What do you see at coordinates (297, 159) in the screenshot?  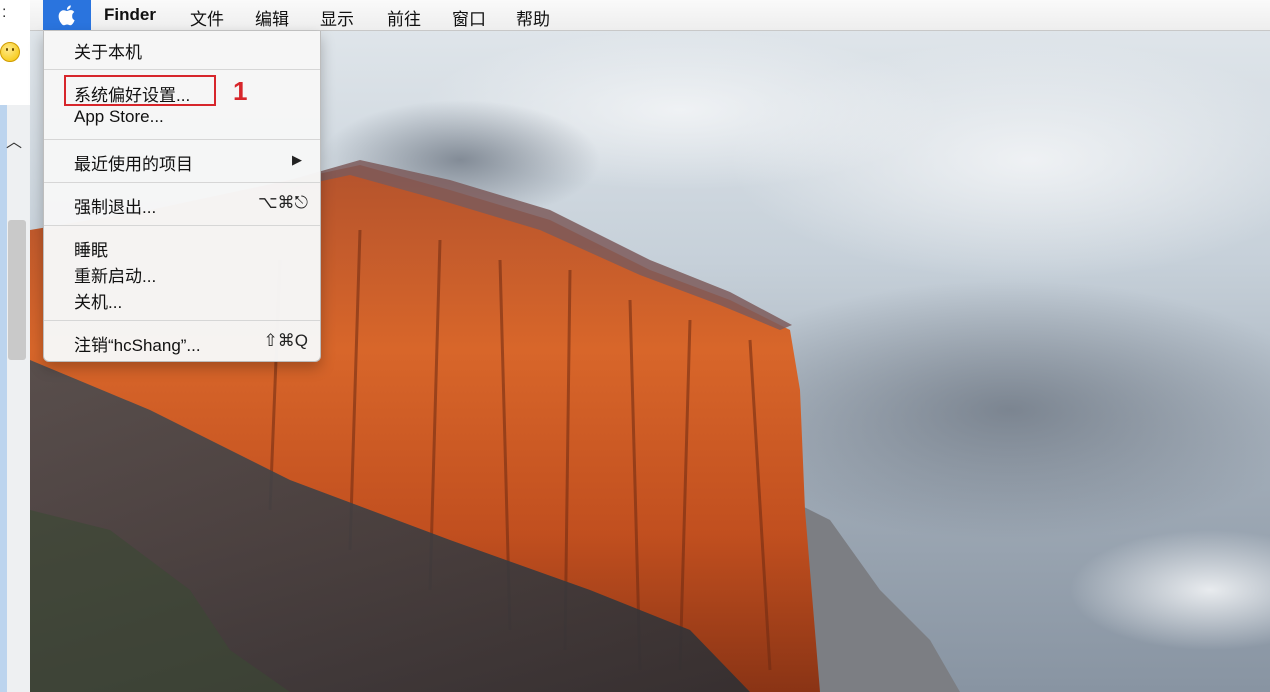 I see `submenu-arrow-icon: ▶` at bounding box center [297, 159].